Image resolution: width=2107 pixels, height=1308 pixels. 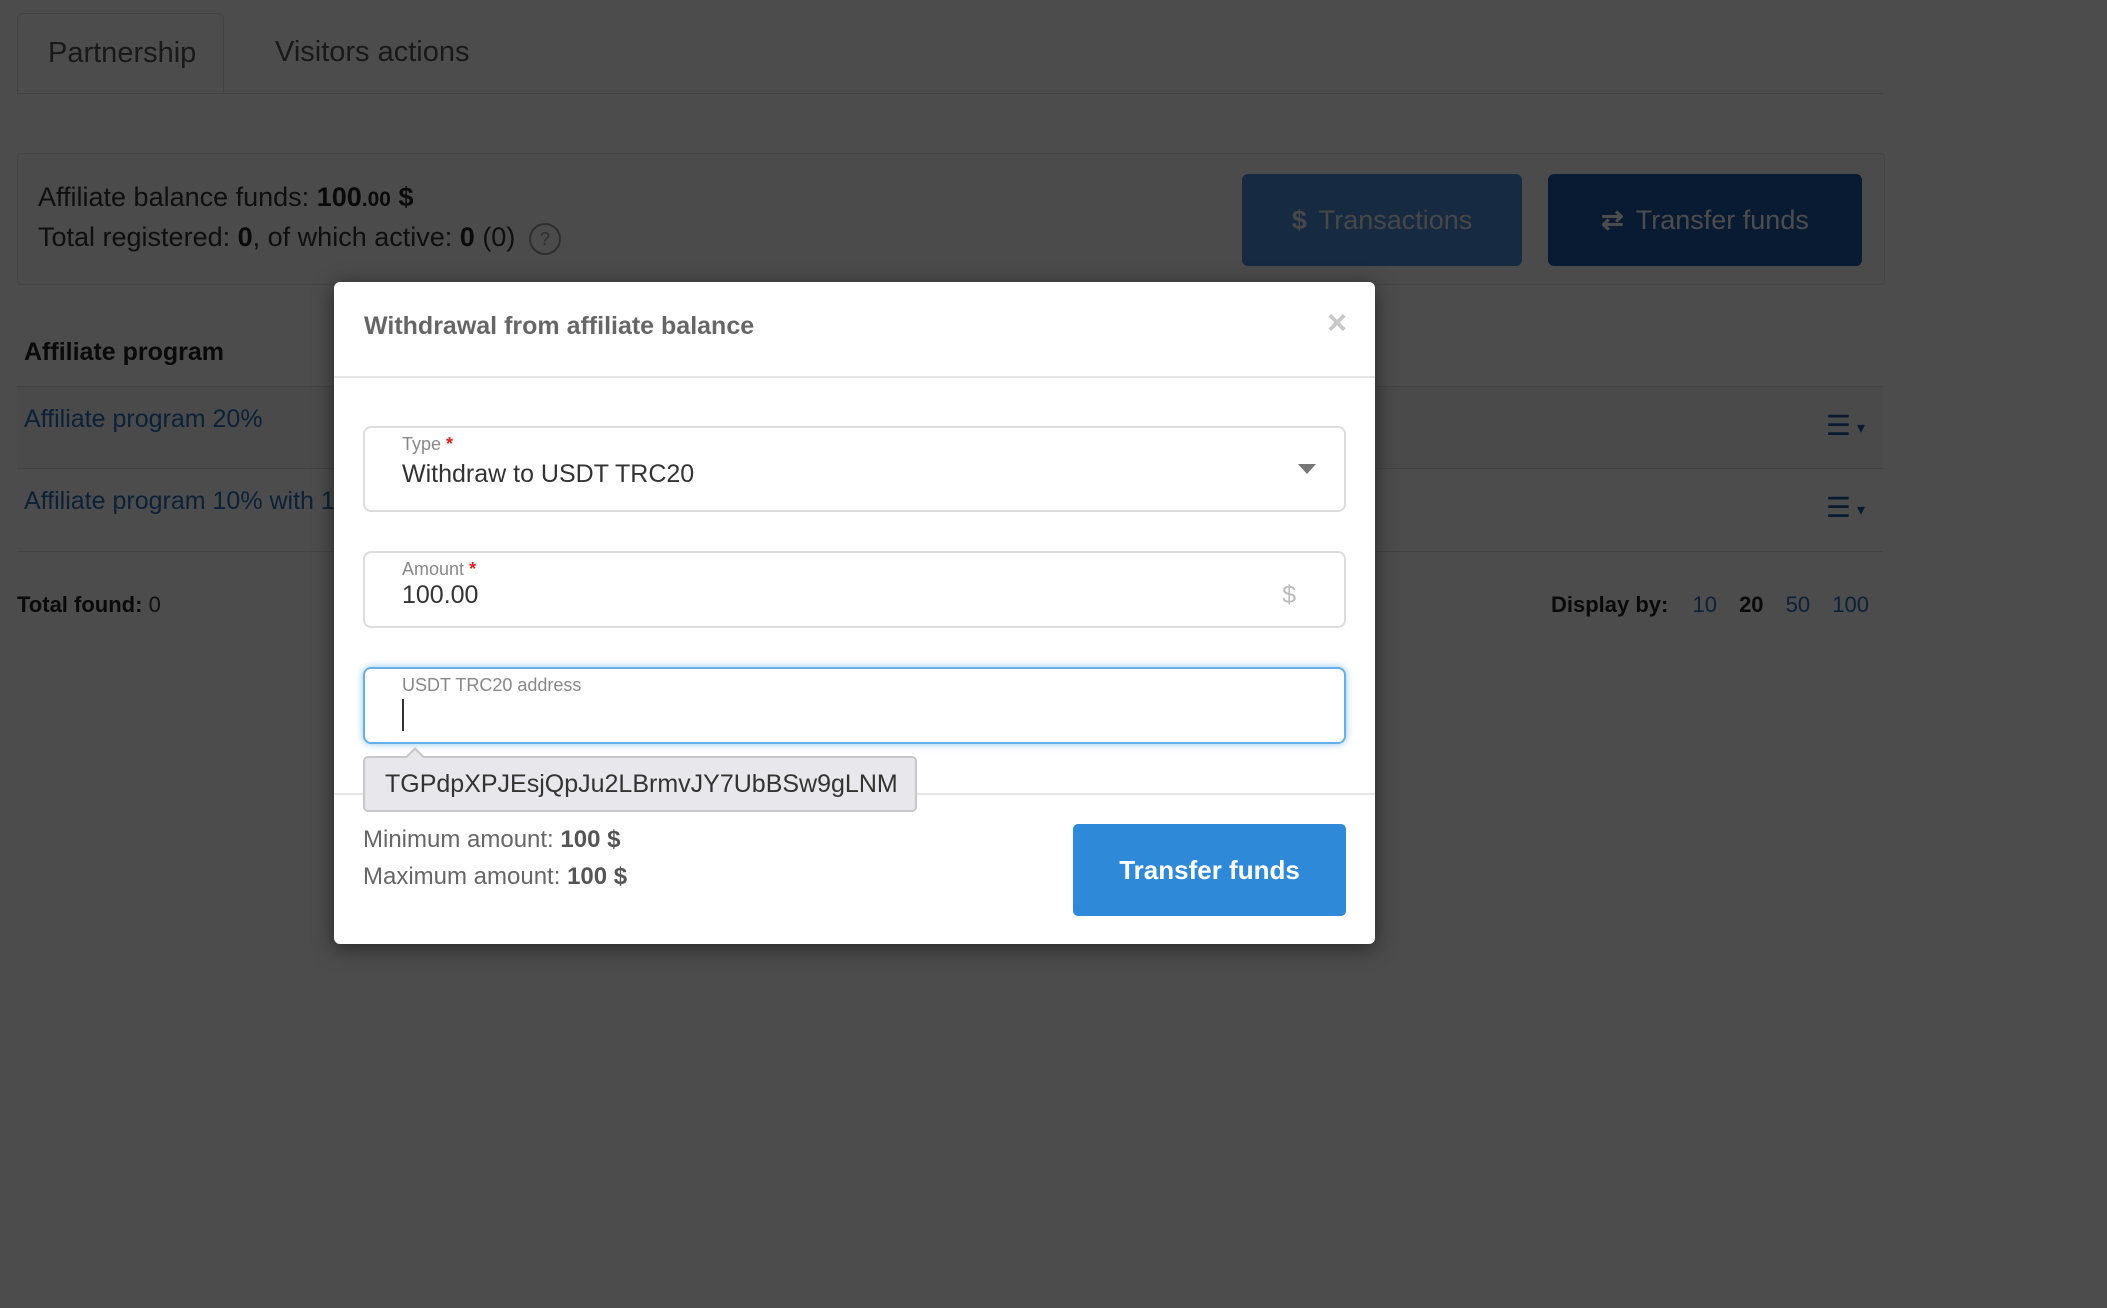 I want to click on chevron-down-icon, so click(x=1307, y=469).